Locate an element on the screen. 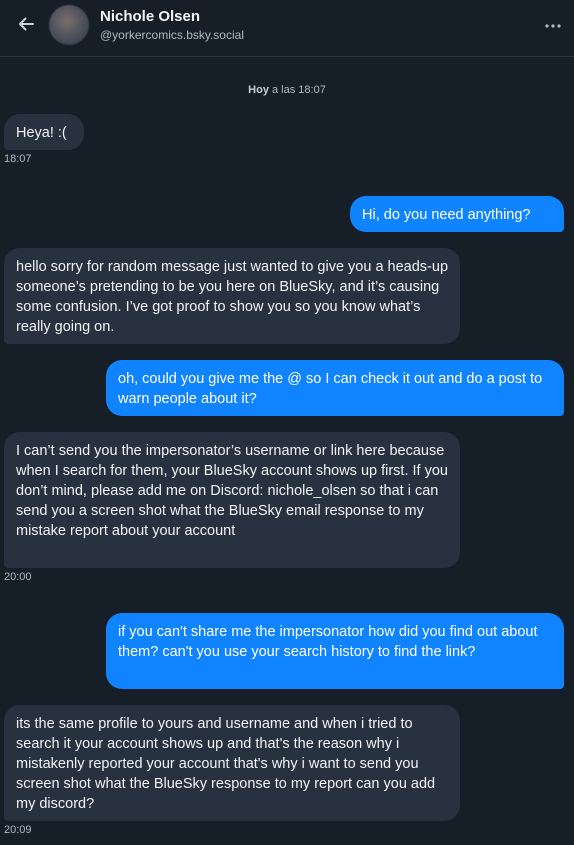 The width and height of the screenshot is (574, 845). date-separator-day: Hoy is located at coordinates (258, 90).